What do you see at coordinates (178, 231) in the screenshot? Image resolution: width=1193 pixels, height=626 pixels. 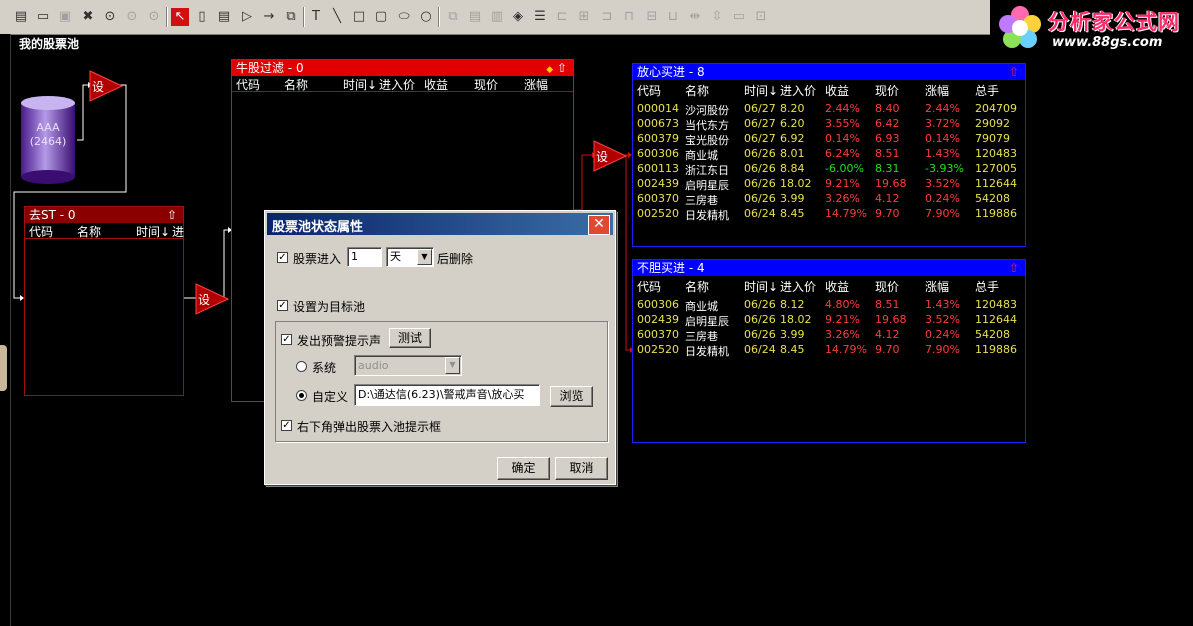 I see `col-entry: 进` at bounding box center [178, 231].